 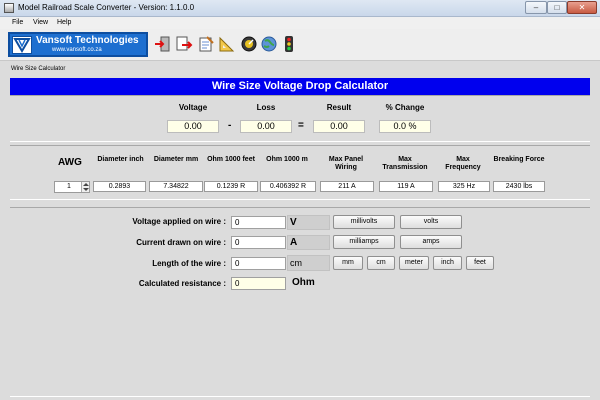 I want to click on toolbar: Vansoft Technologies www.vansoft.co.za, so click(x=300, y=45).